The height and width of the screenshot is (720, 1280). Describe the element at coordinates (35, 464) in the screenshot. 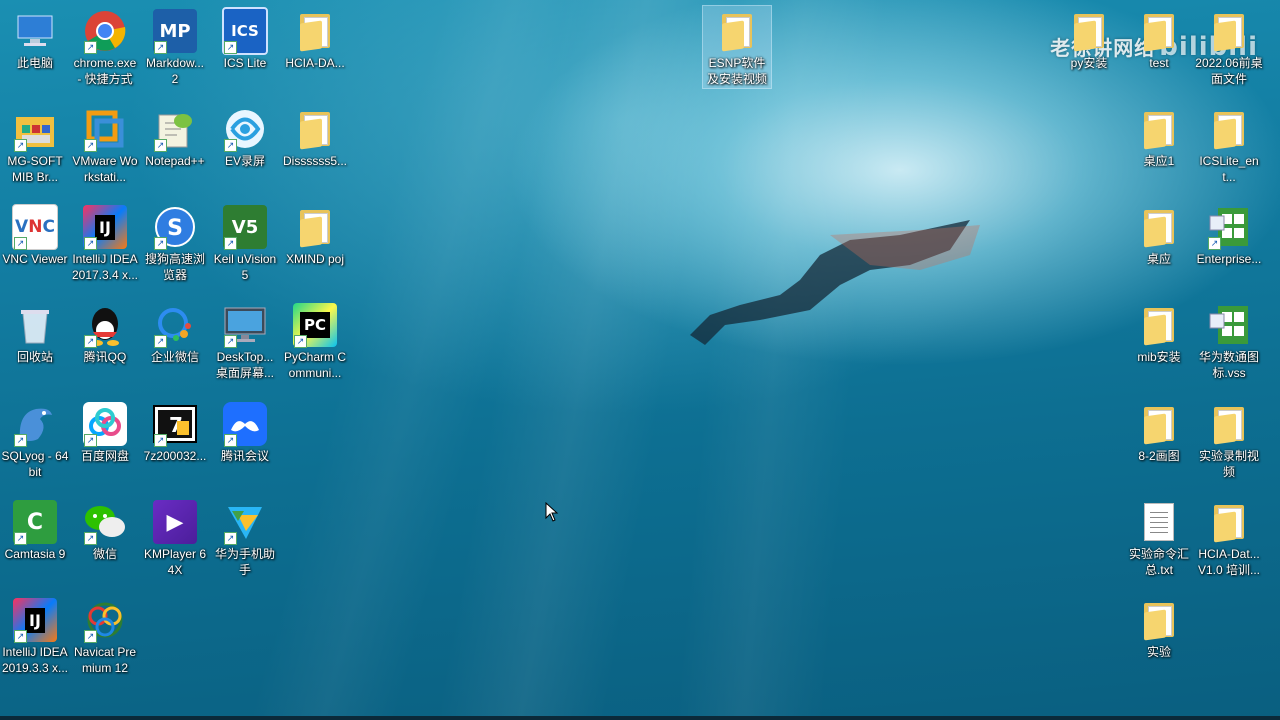

I see `icon-label: SQLyog - 64 bit` at that location.